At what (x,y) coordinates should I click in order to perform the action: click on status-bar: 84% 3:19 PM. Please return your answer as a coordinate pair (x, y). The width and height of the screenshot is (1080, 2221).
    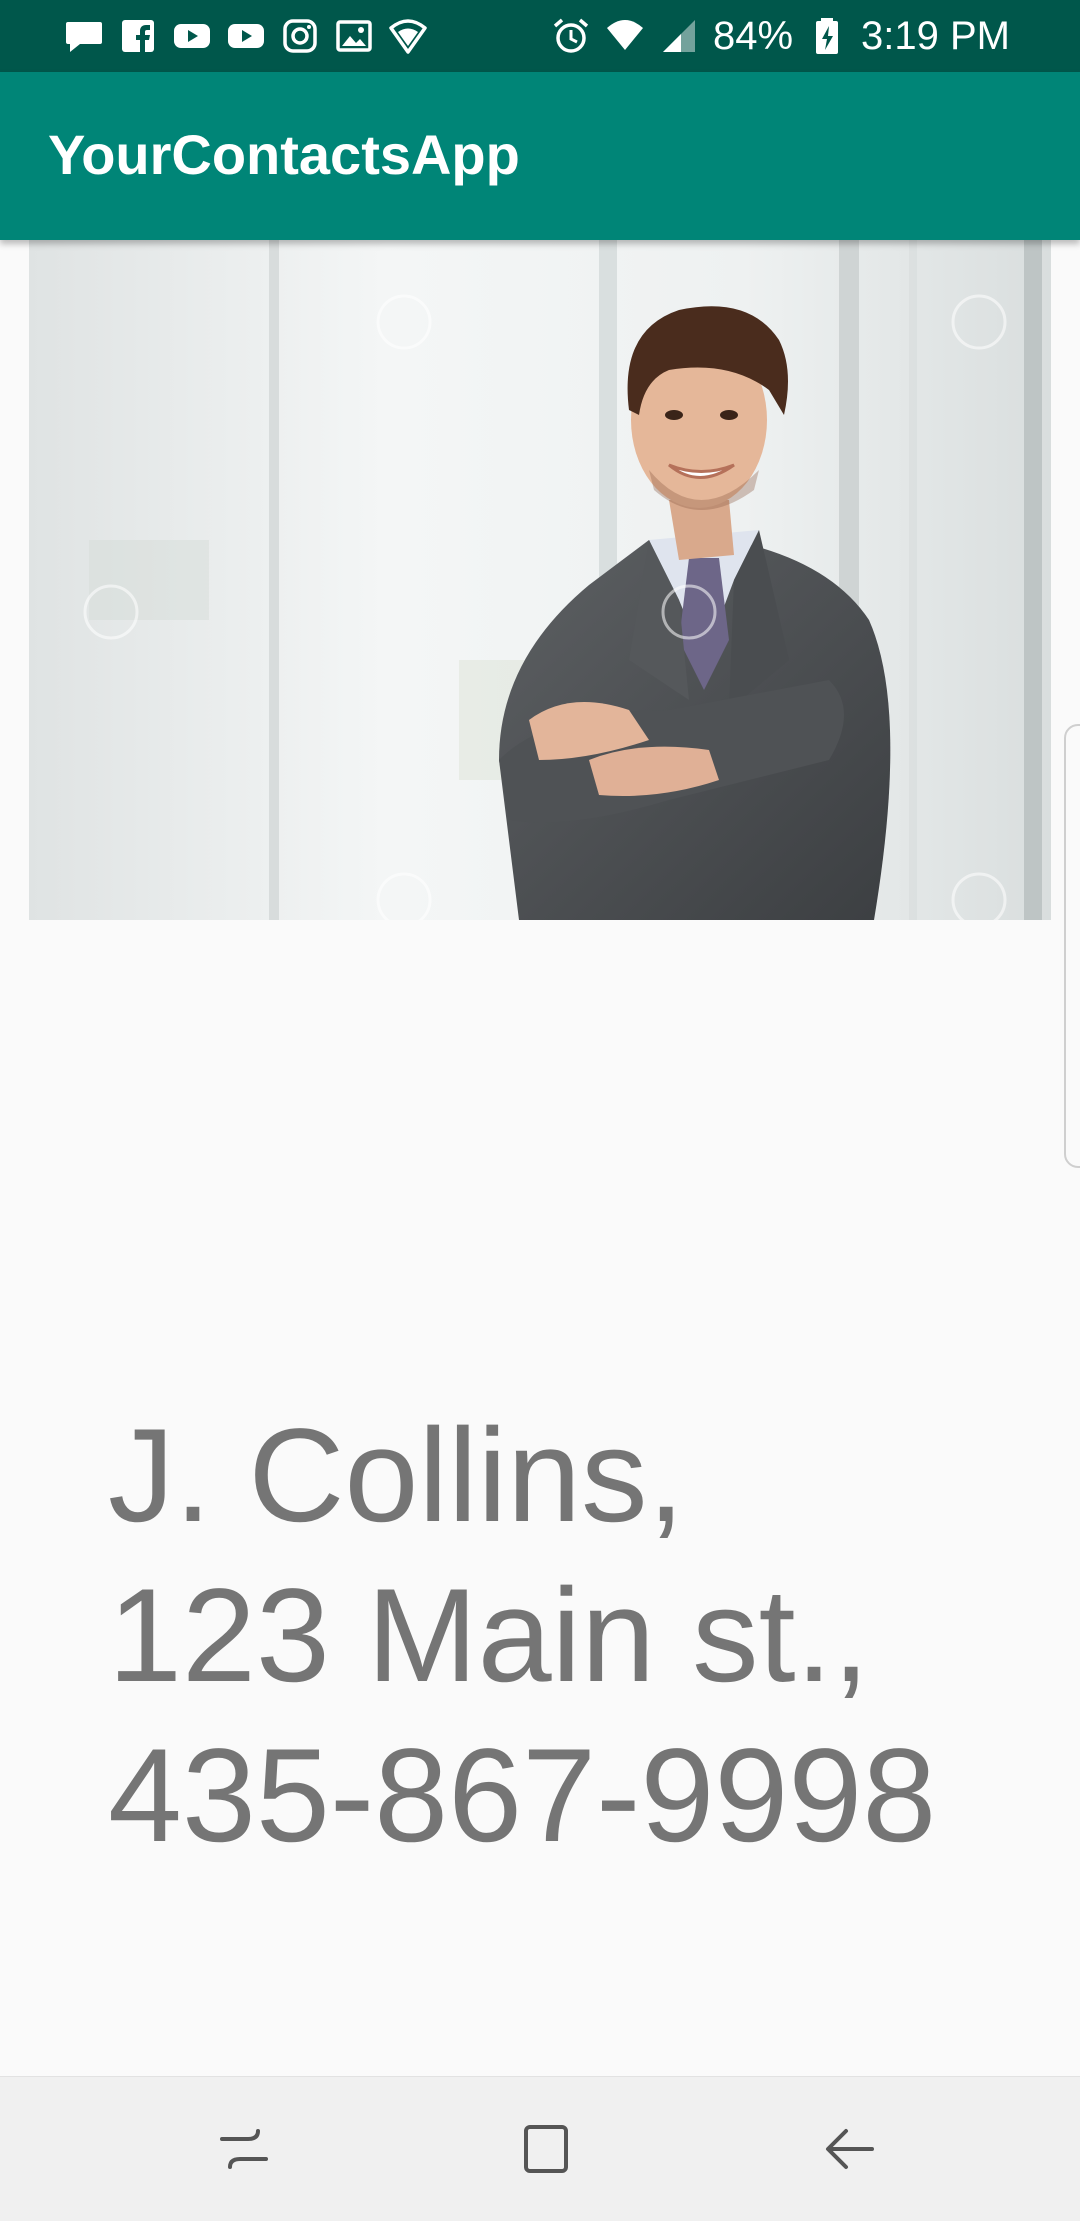
    Looking at the image, I should click on (540, 36).